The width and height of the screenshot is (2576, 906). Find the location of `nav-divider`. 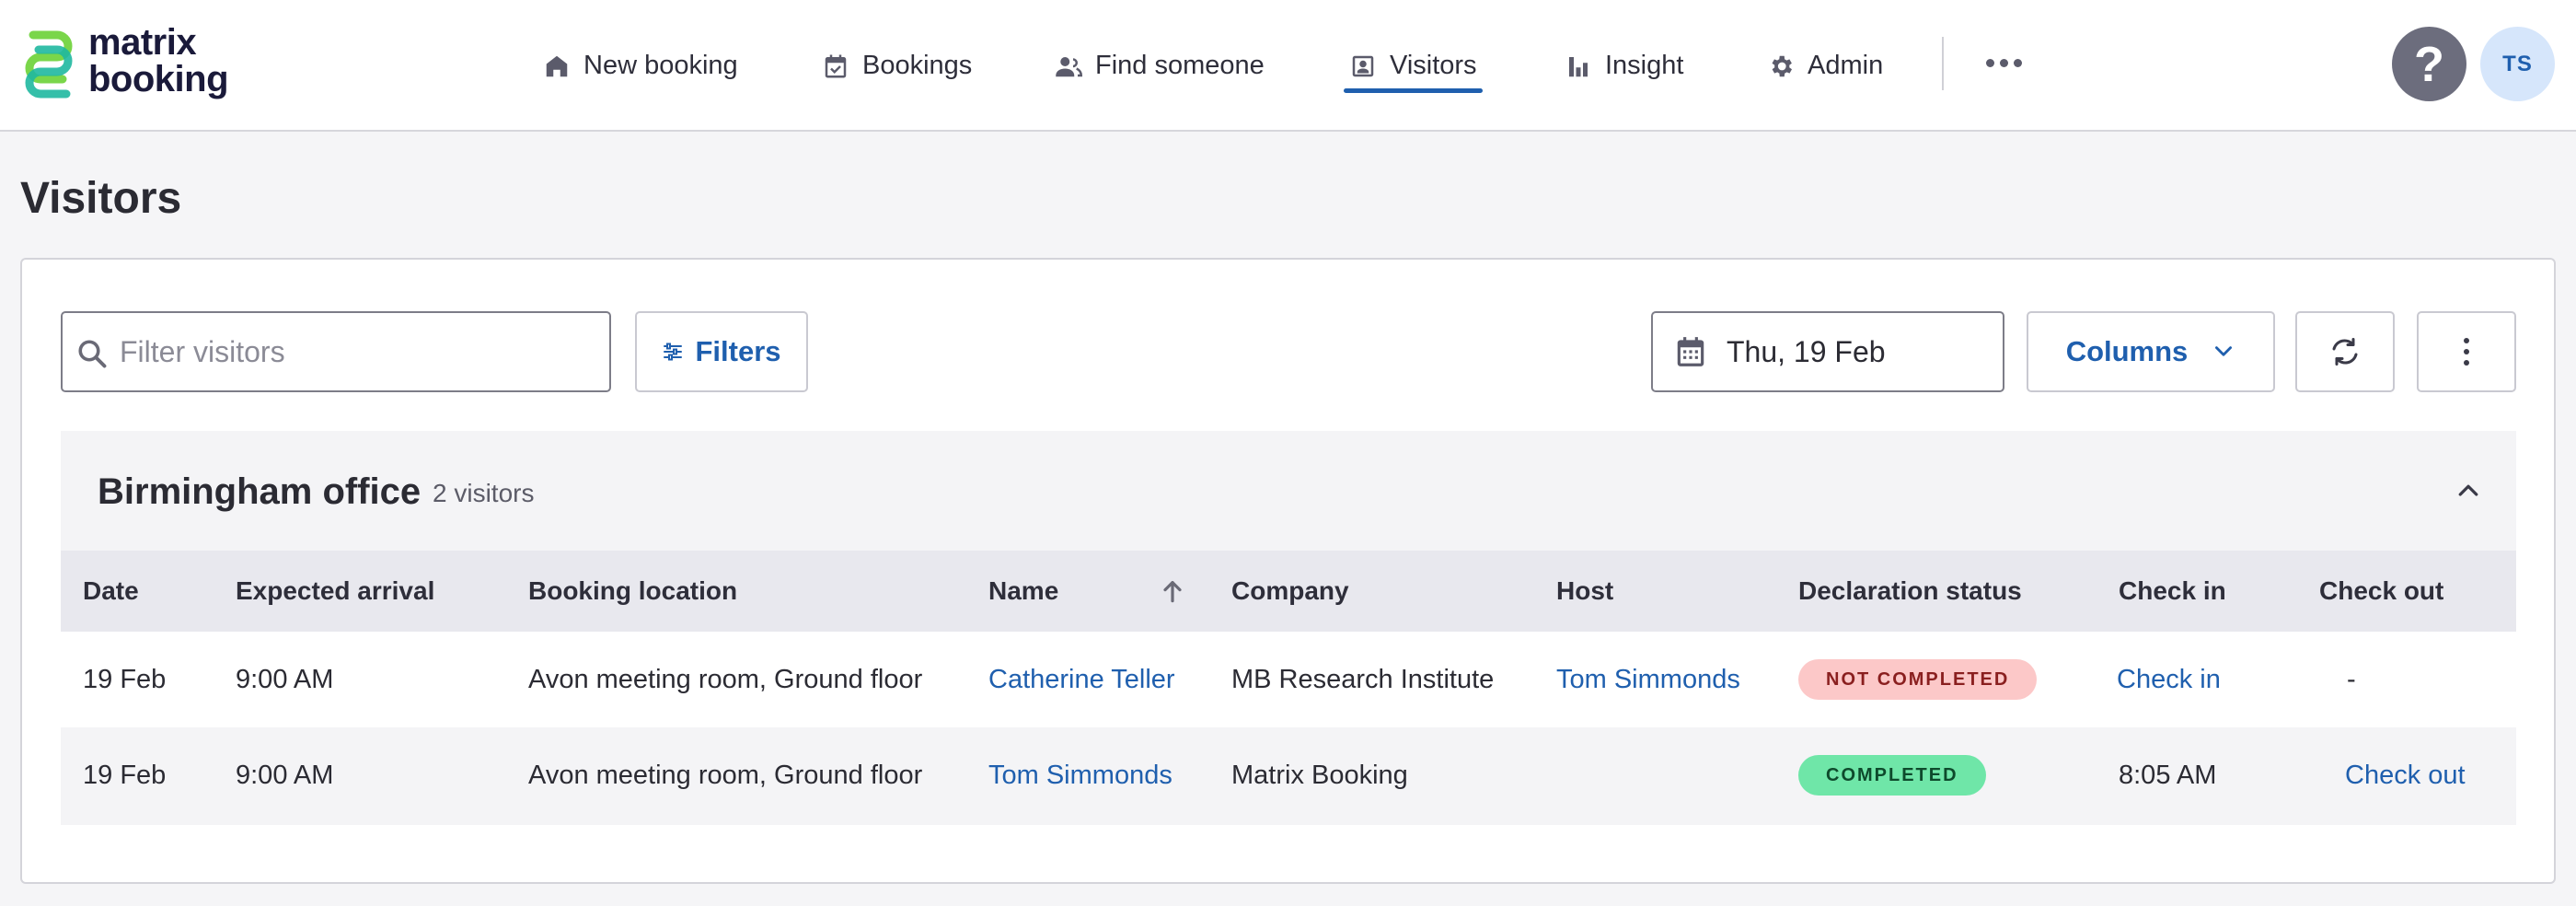

nav-divider is located at coordinates (1943, 64).